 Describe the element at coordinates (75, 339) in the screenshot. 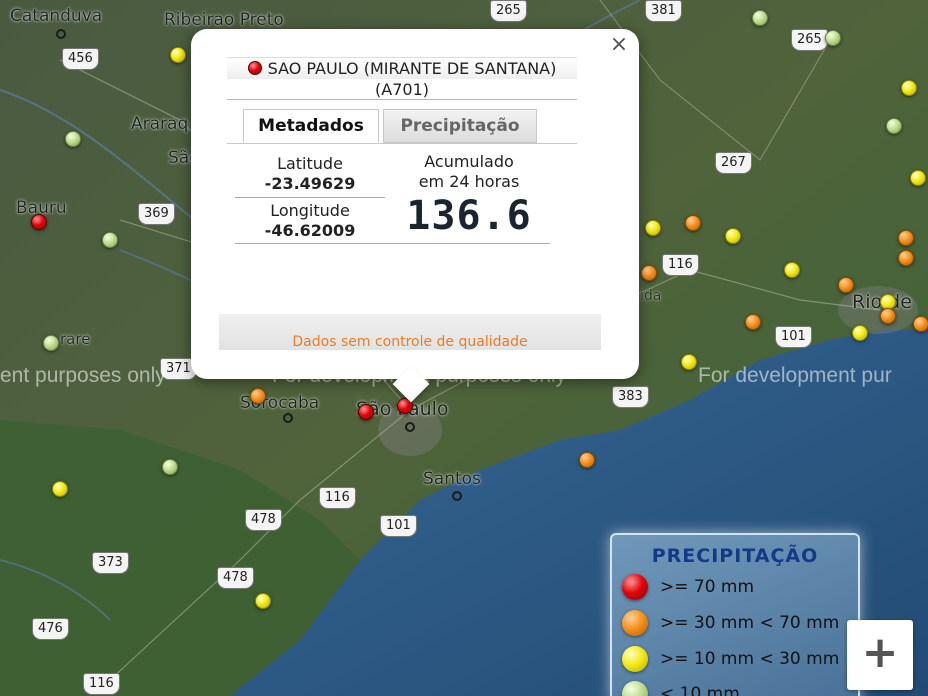

I see `place-itarare: rare` at that location.